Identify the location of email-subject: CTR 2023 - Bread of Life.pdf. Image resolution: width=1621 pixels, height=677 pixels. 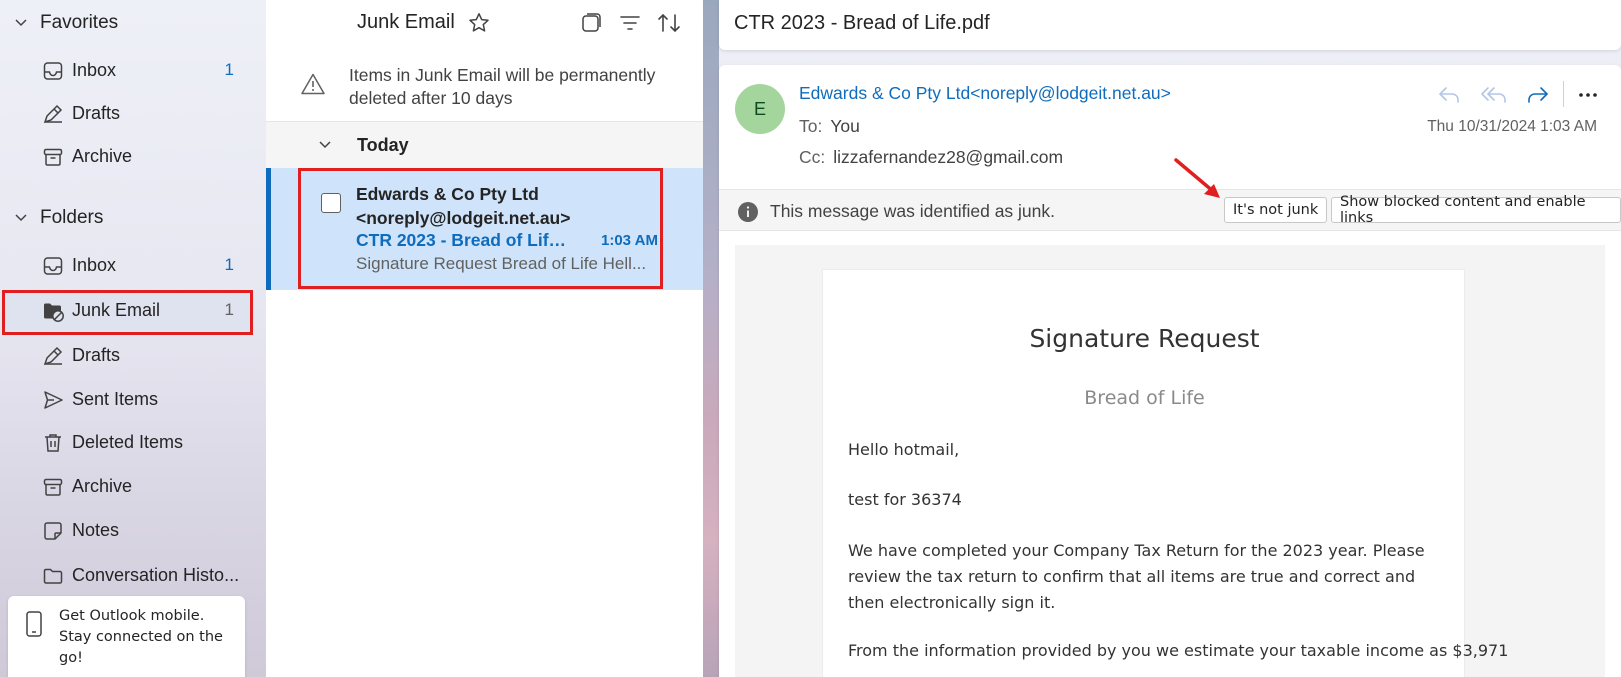
(862, 23).